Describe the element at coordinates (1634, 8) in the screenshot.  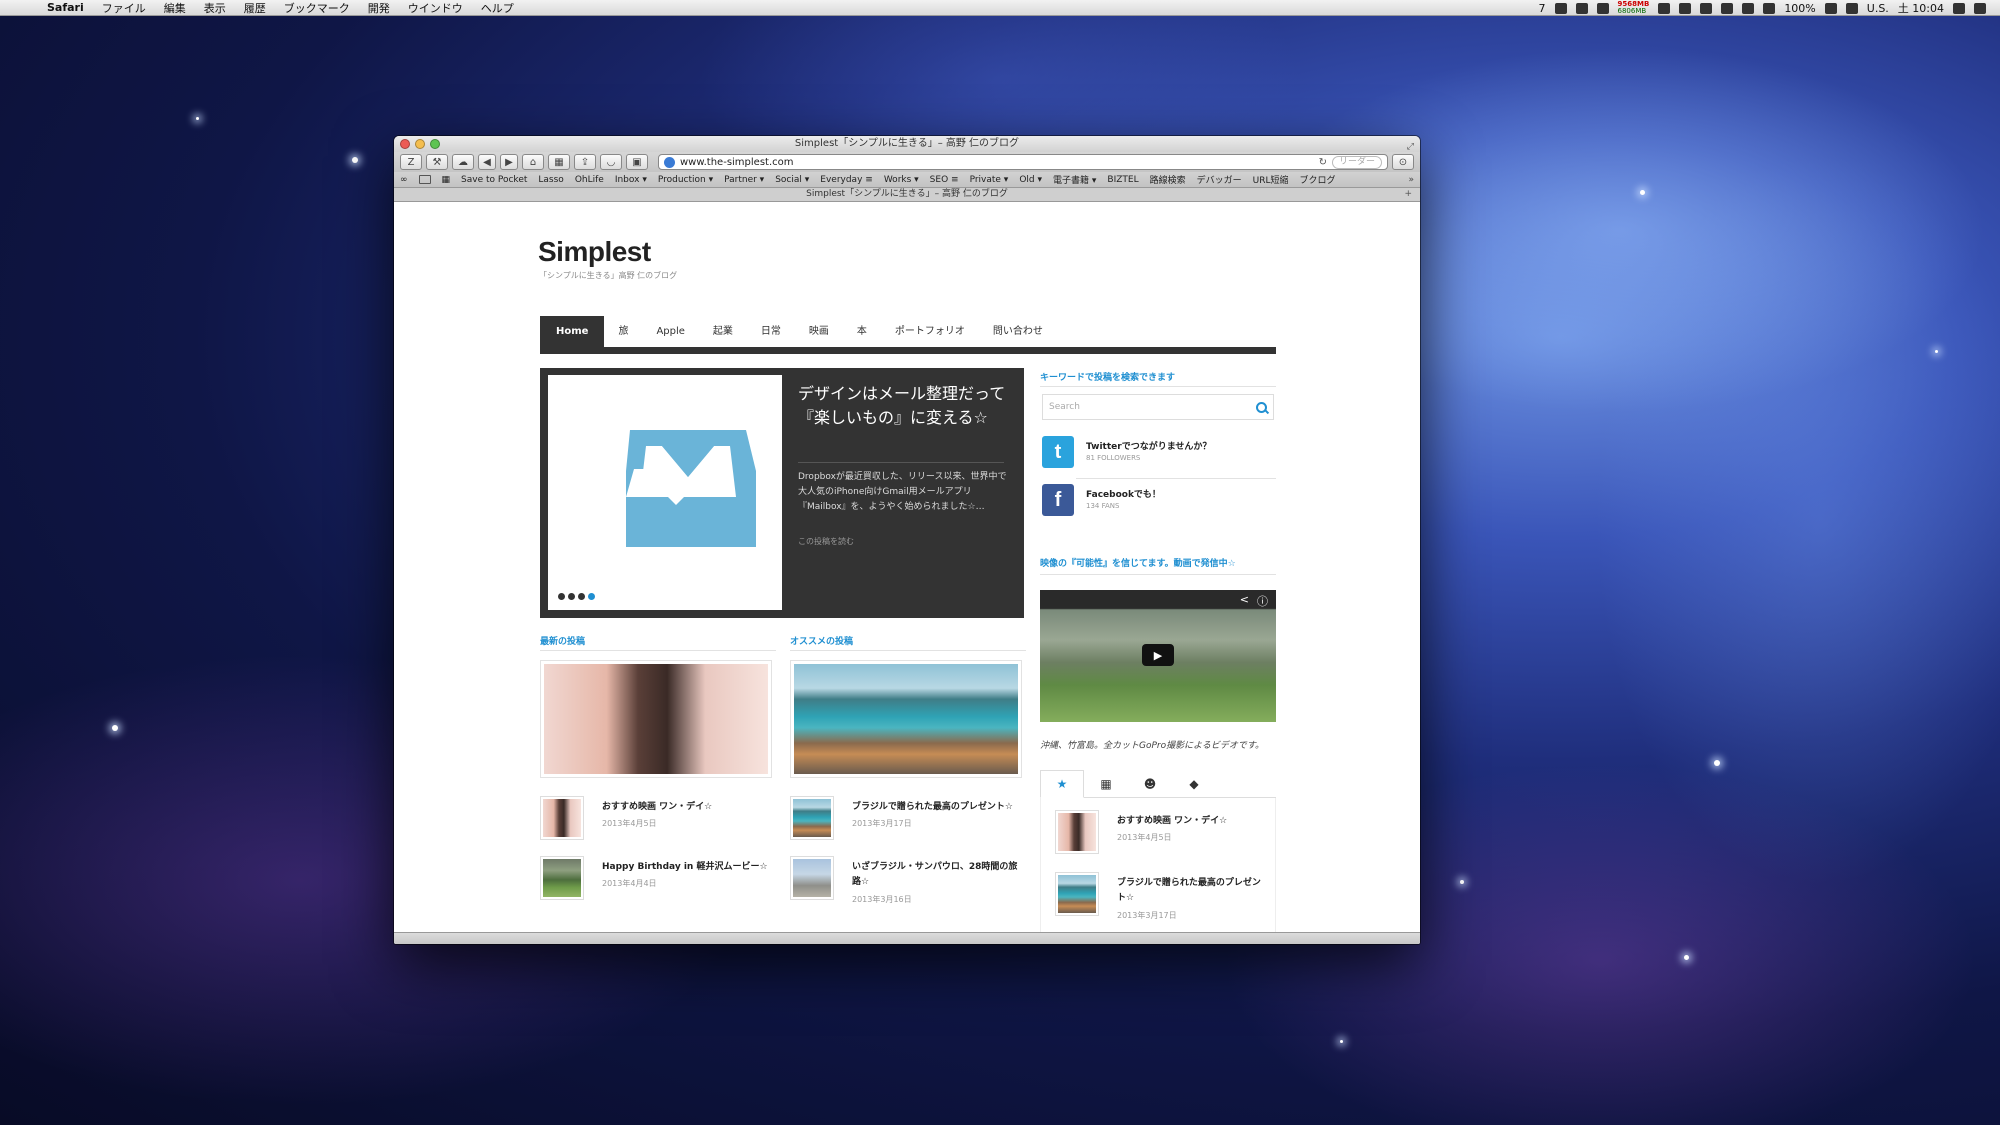
I see `memory-meter: 9568MB 6806MB` at that location.